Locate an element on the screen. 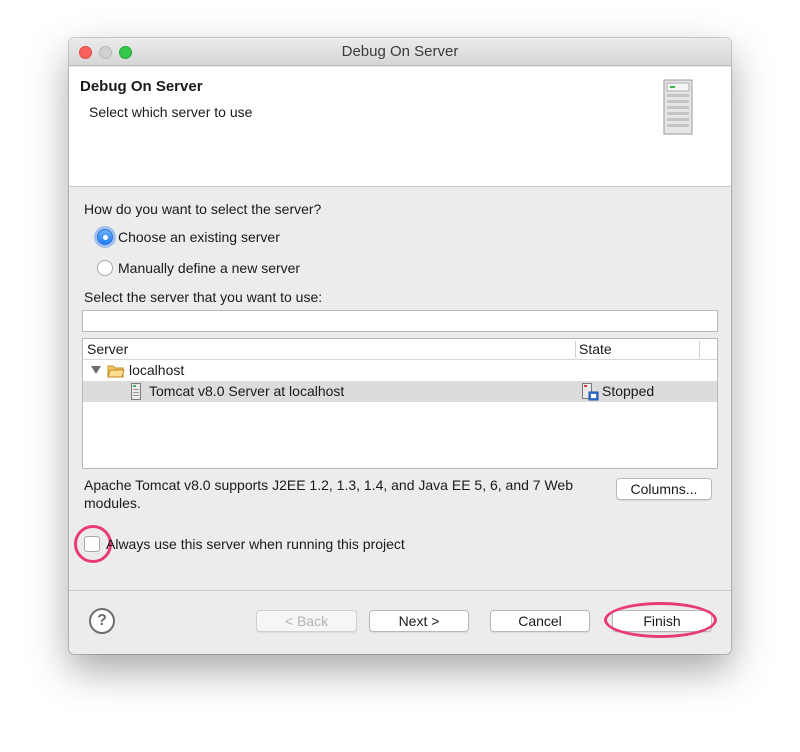 The width and height of the screenshot is (800, 752). column-header-state: State is located at coordinates (595, 349).